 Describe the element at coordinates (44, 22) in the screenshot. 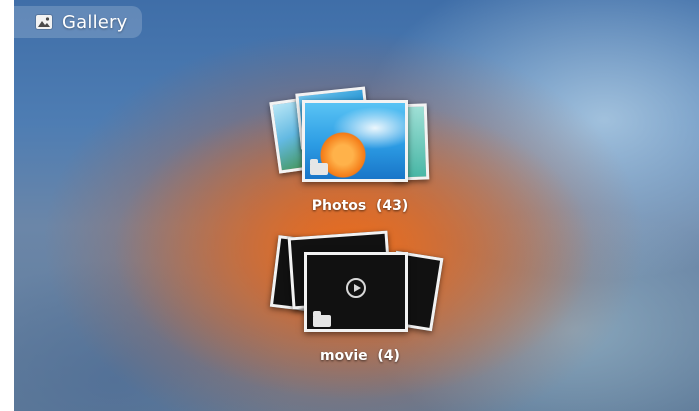

I see `gallery-icon` at that location.